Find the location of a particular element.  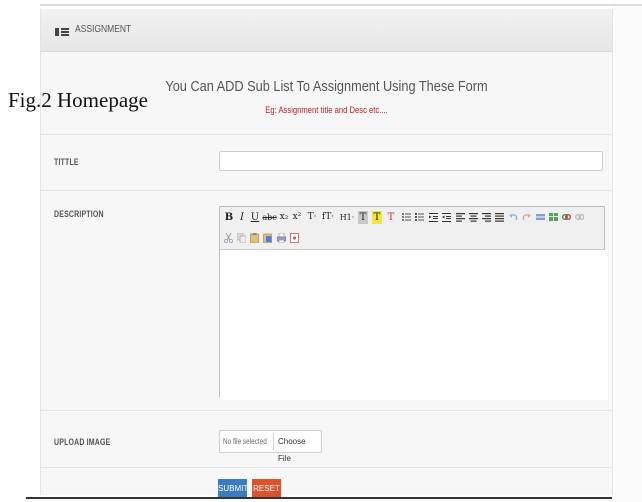

editor-toolbar-row-1: B I U abc x₂ x² T· fT· H1· T T T is located at coordinates (412, 218).